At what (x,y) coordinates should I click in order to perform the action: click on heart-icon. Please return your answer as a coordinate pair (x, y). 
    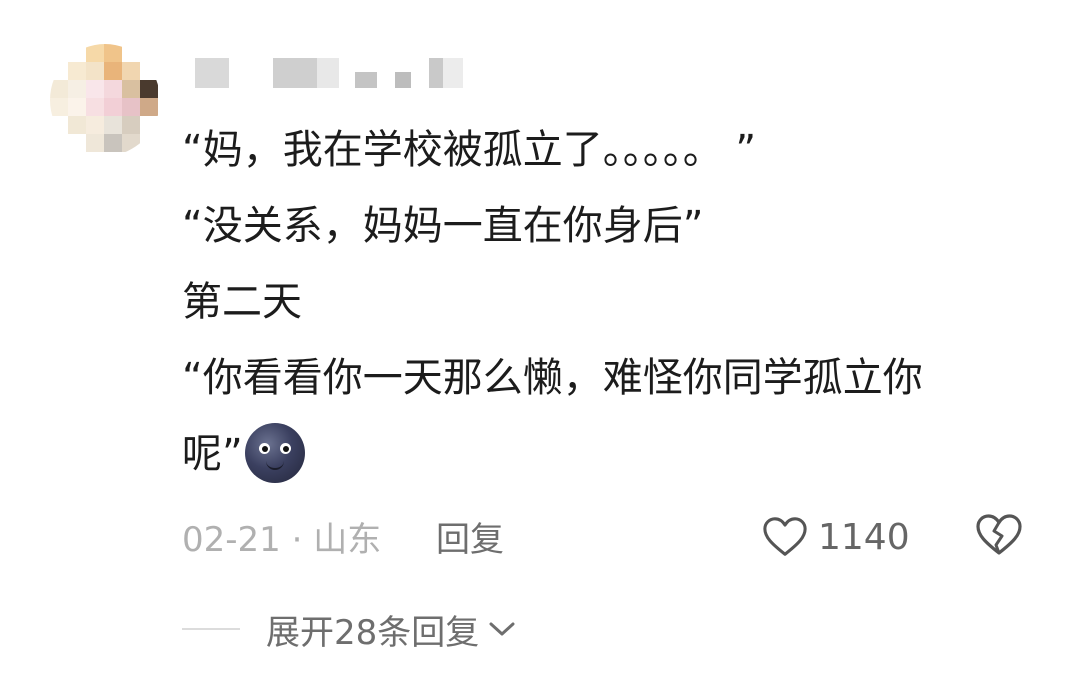
    Looking at the image, I should click on (785, 536).